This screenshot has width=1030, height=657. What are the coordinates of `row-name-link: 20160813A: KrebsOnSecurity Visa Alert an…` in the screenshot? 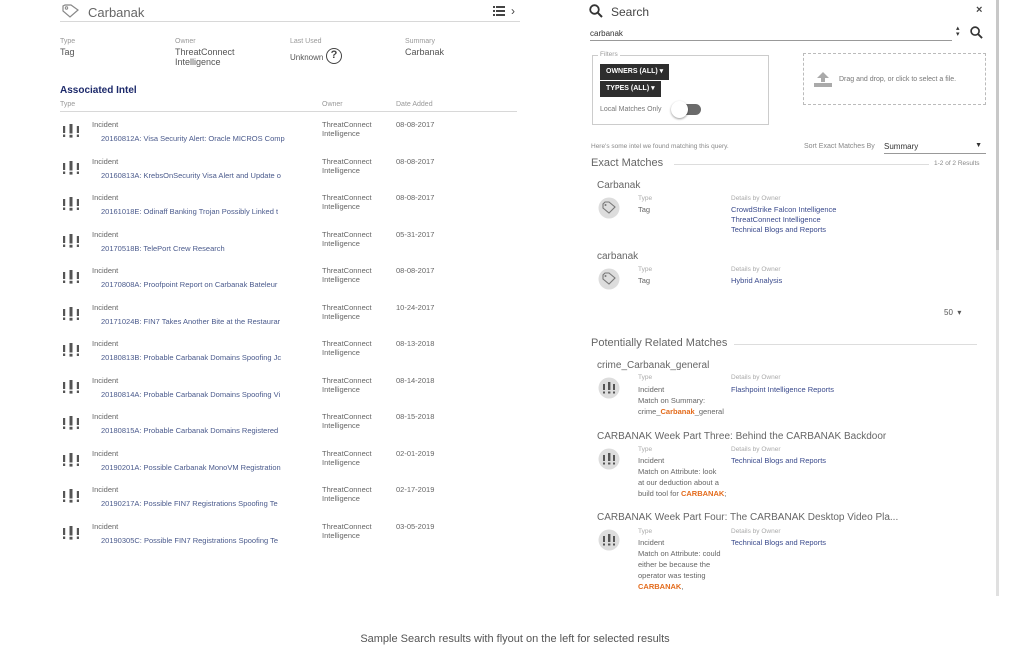 It's located at (201, 175).